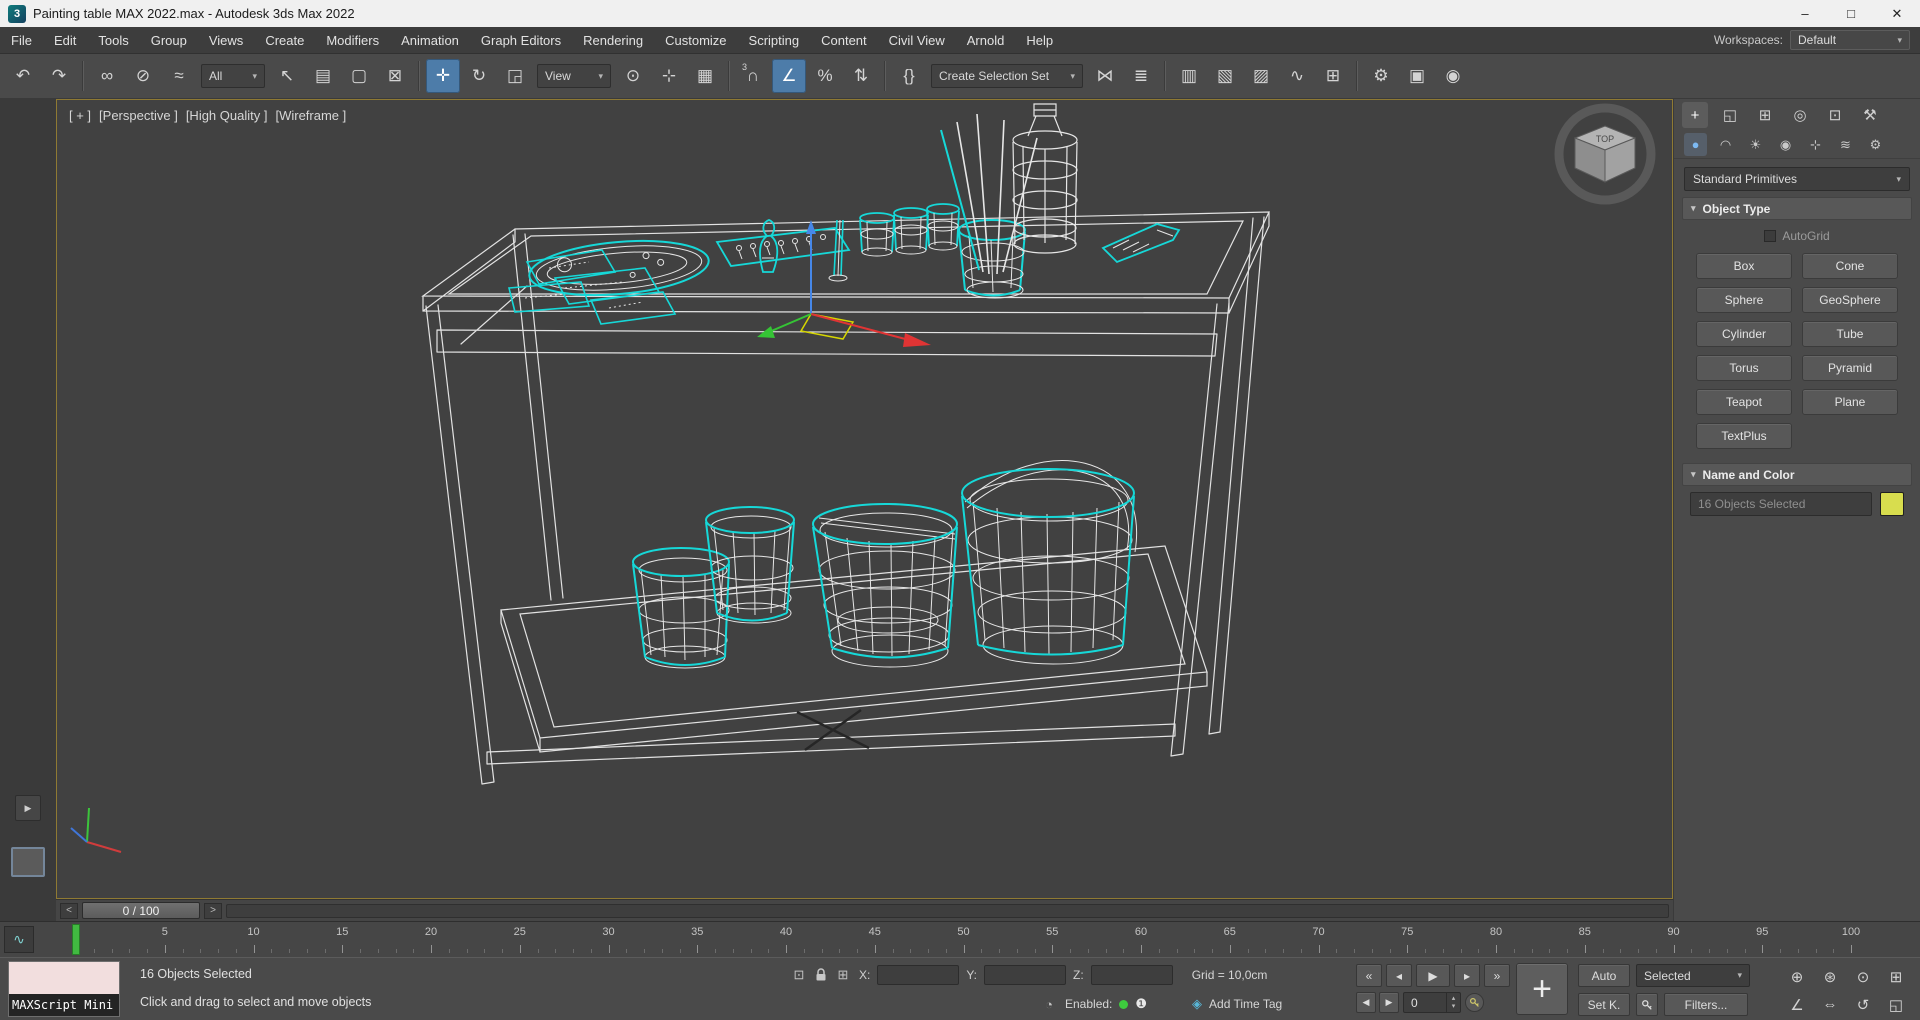  What do you see at coordinates (1369, 975) in the screenshot?
I see `go-to-start-button: «` at bounding box center [1369, 975].